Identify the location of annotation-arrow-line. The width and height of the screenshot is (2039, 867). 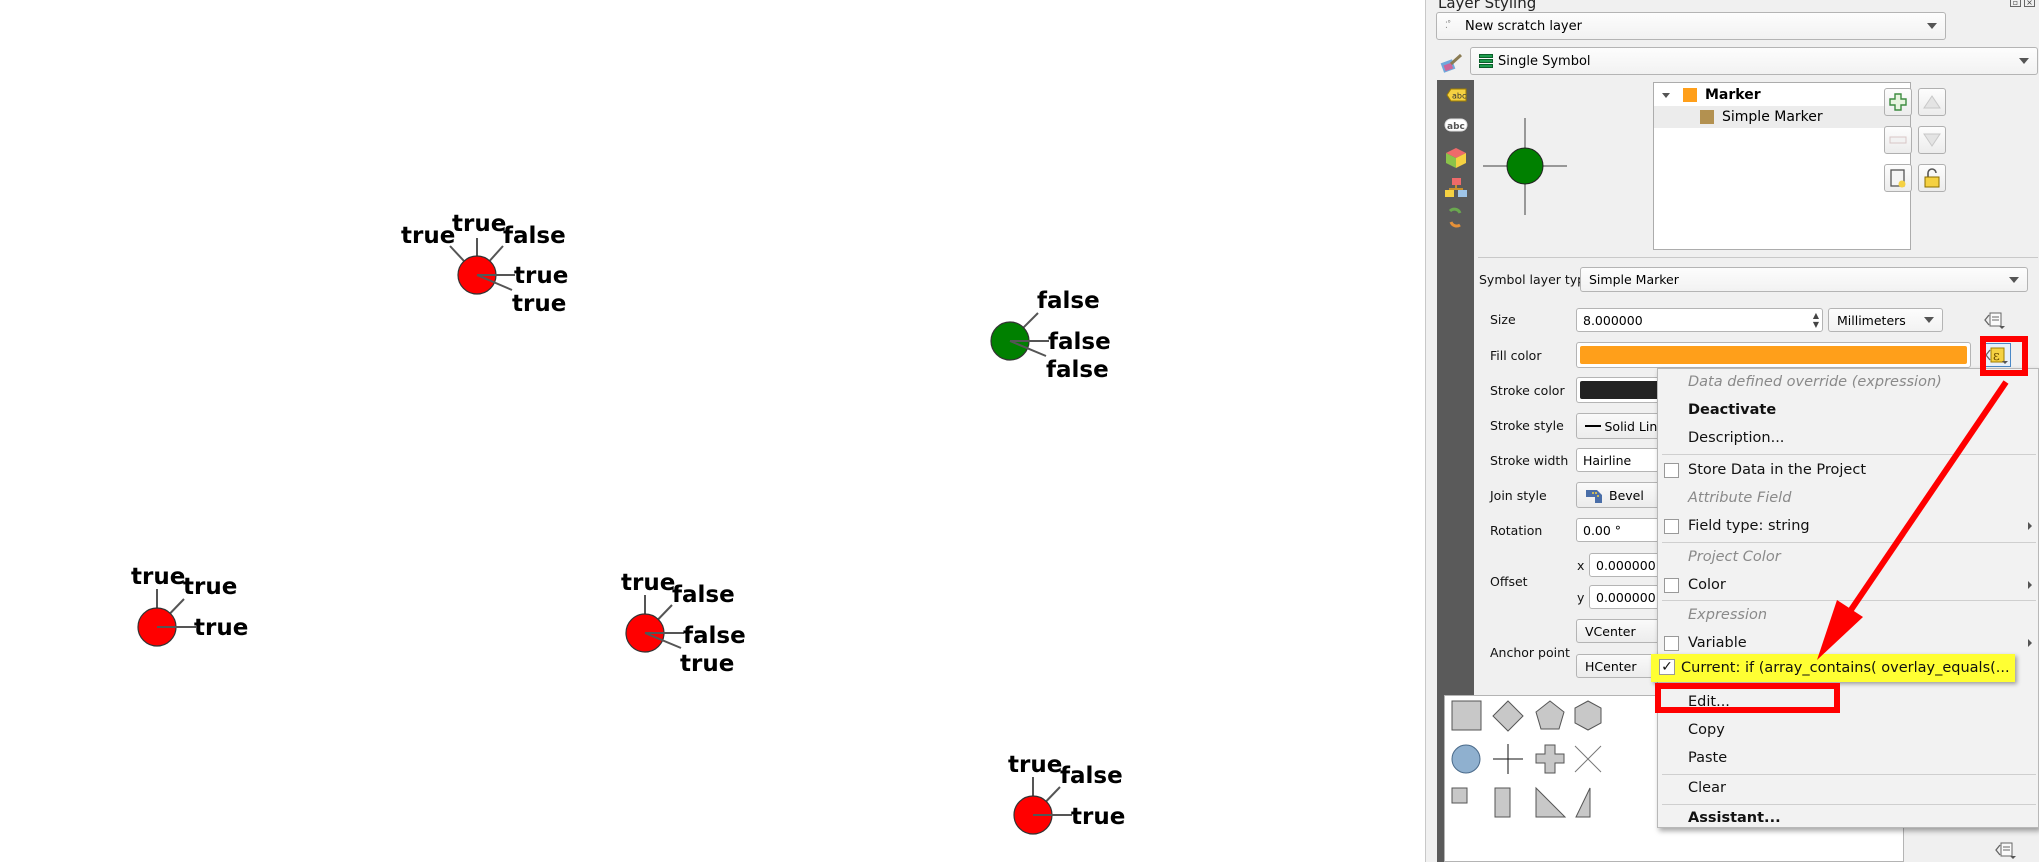
(1923, 504).